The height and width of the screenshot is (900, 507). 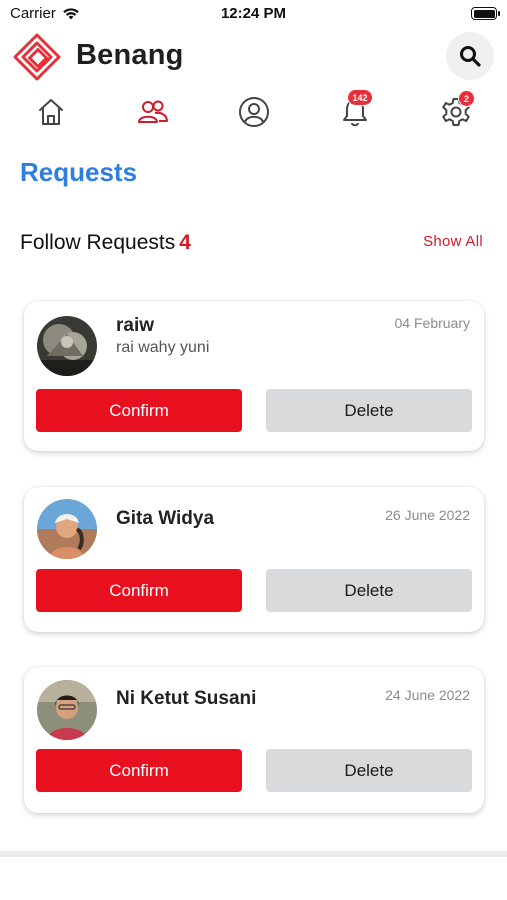 I want to click on profile-icon, so click(x=254, y=112).